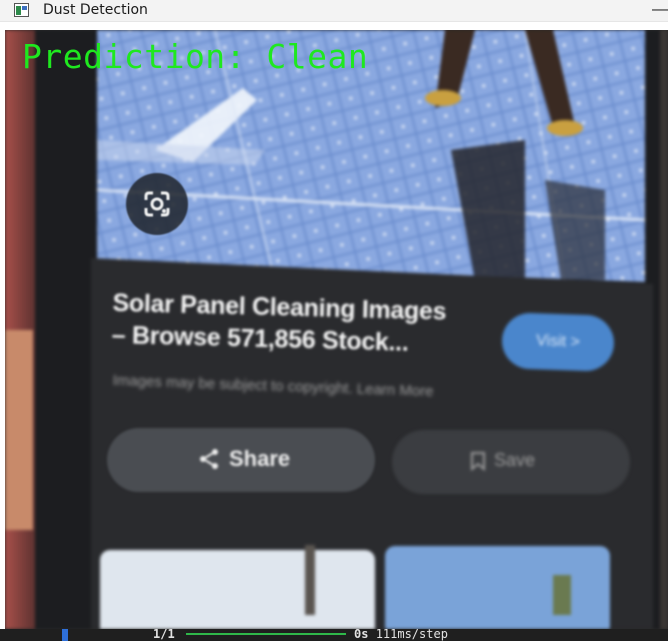  I want to click on prediction-label: Prediction: Clean, so click(195, 56).